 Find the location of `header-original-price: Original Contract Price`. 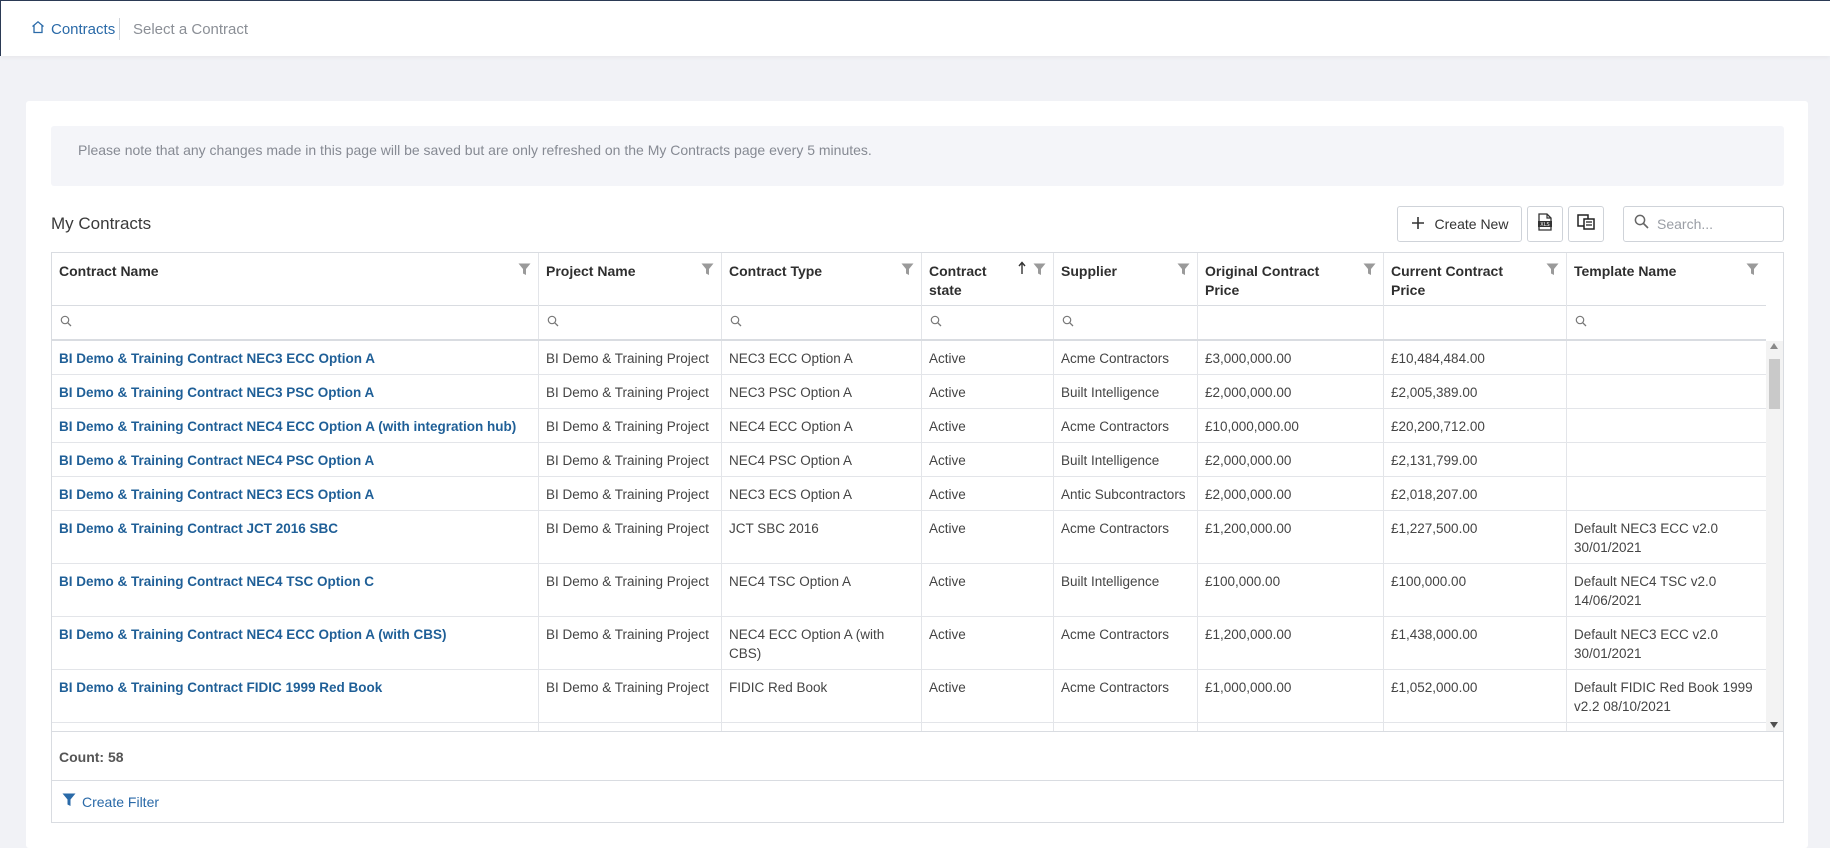

header-original-price: Original Contract Price is located at coordinates (1291, 279).